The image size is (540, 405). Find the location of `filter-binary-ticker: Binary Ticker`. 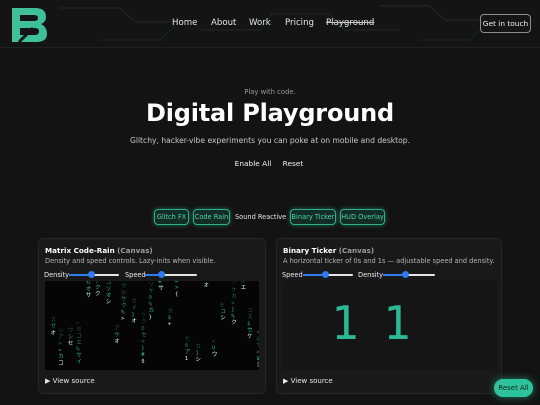

filter-binary-ticker: Binary Ticker is located at coordinates (313, 217).